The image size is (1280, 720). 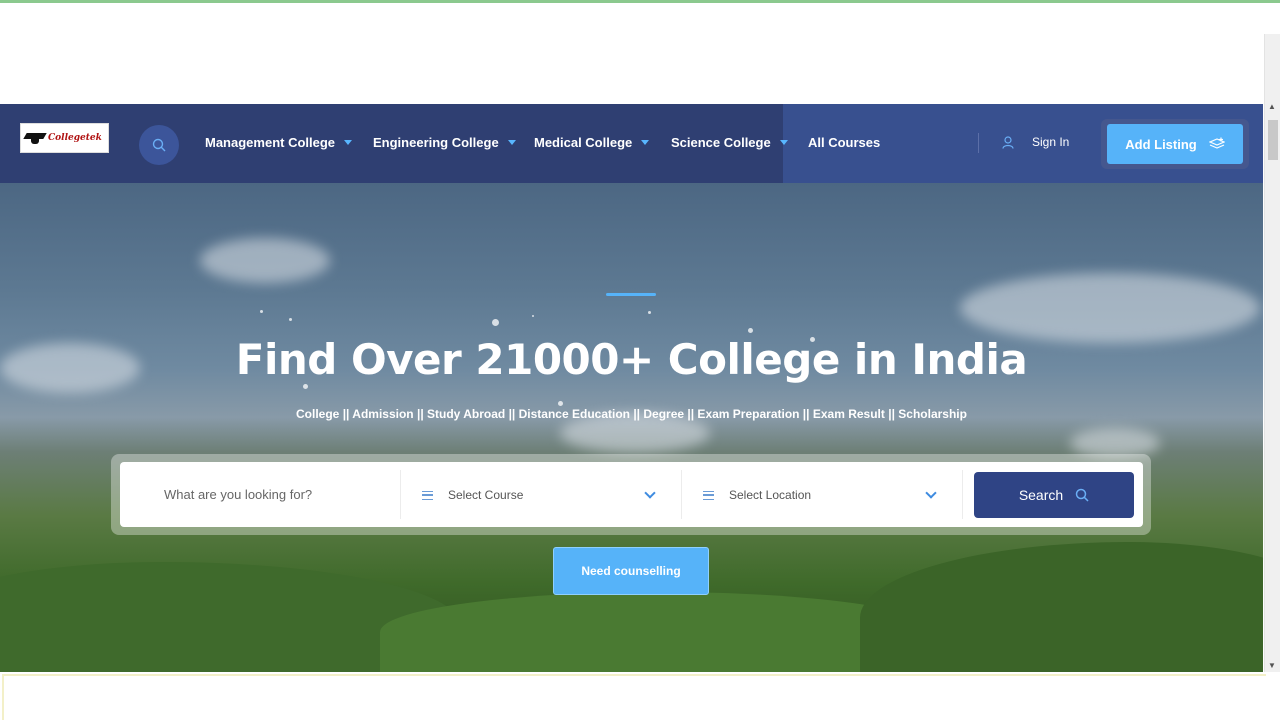 I want to click on nav-divider, so click(x=978, y=143).